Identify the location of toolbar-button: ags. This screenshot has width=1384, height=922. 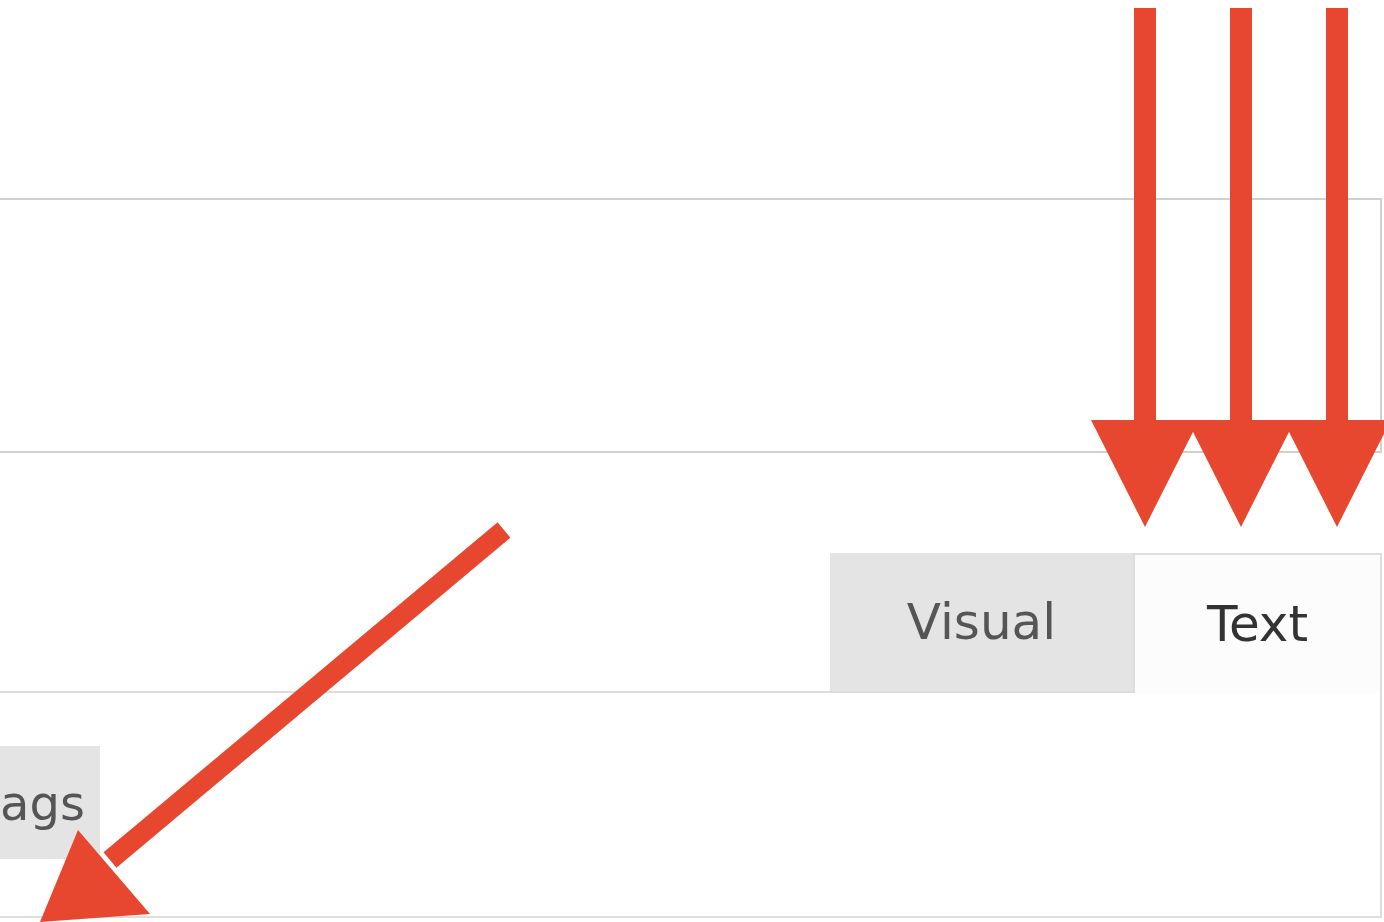
(50, 802).